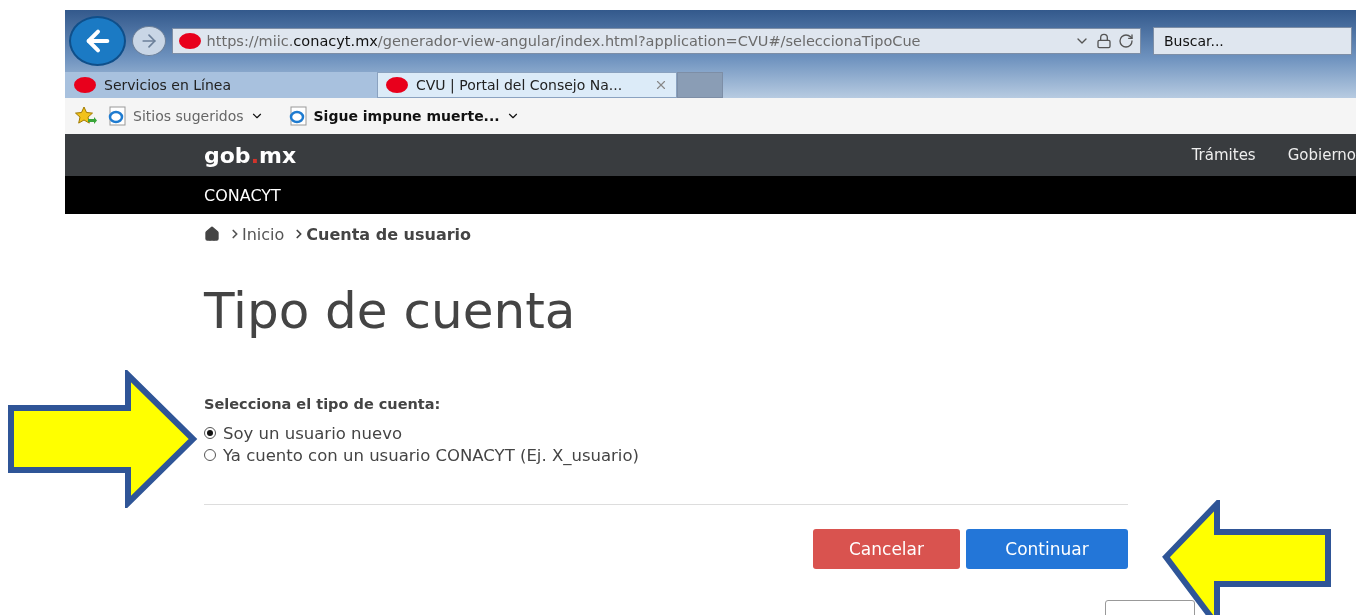  Describe the element at coordinates (98, 41) in the screenshot. I see `back-button` at that location.